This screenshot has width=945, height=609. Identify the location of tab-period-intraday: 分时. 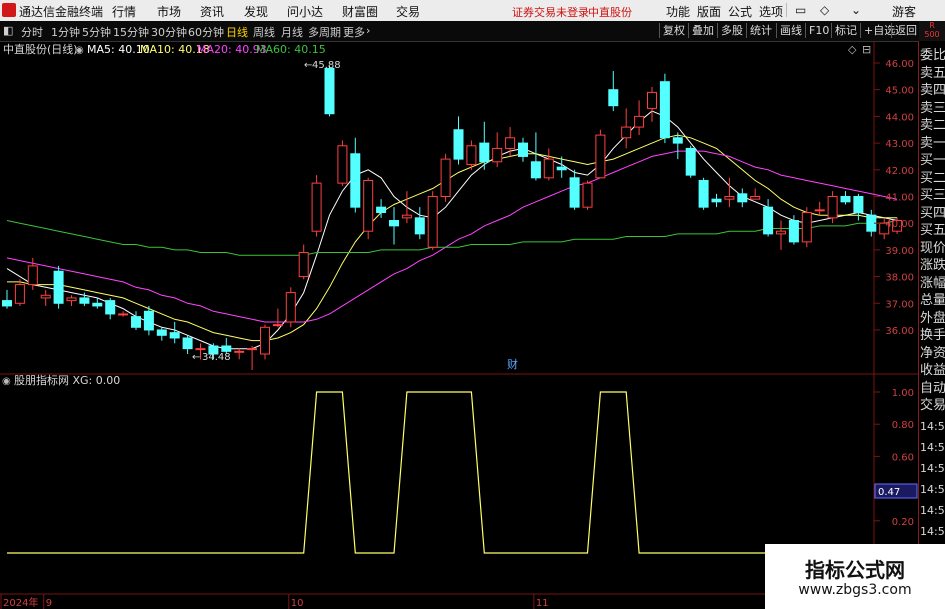
(32, 32).